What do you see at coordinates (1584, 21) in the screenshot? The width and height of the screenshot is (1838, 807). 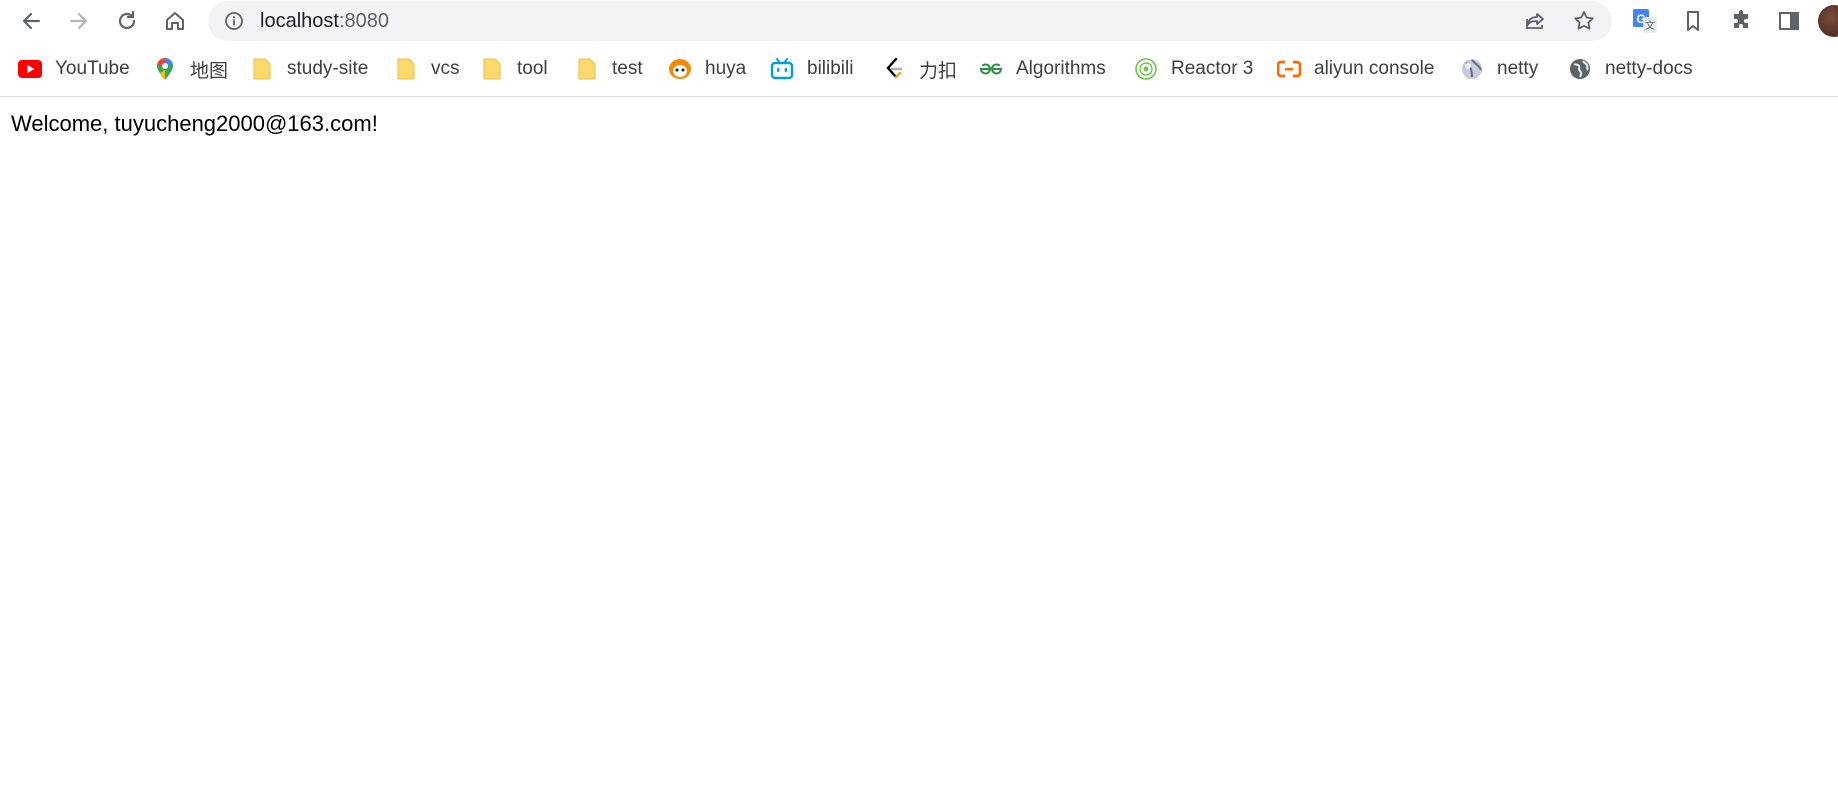 I see `bookmark-star-icon` at bounding box center [1584, 21].